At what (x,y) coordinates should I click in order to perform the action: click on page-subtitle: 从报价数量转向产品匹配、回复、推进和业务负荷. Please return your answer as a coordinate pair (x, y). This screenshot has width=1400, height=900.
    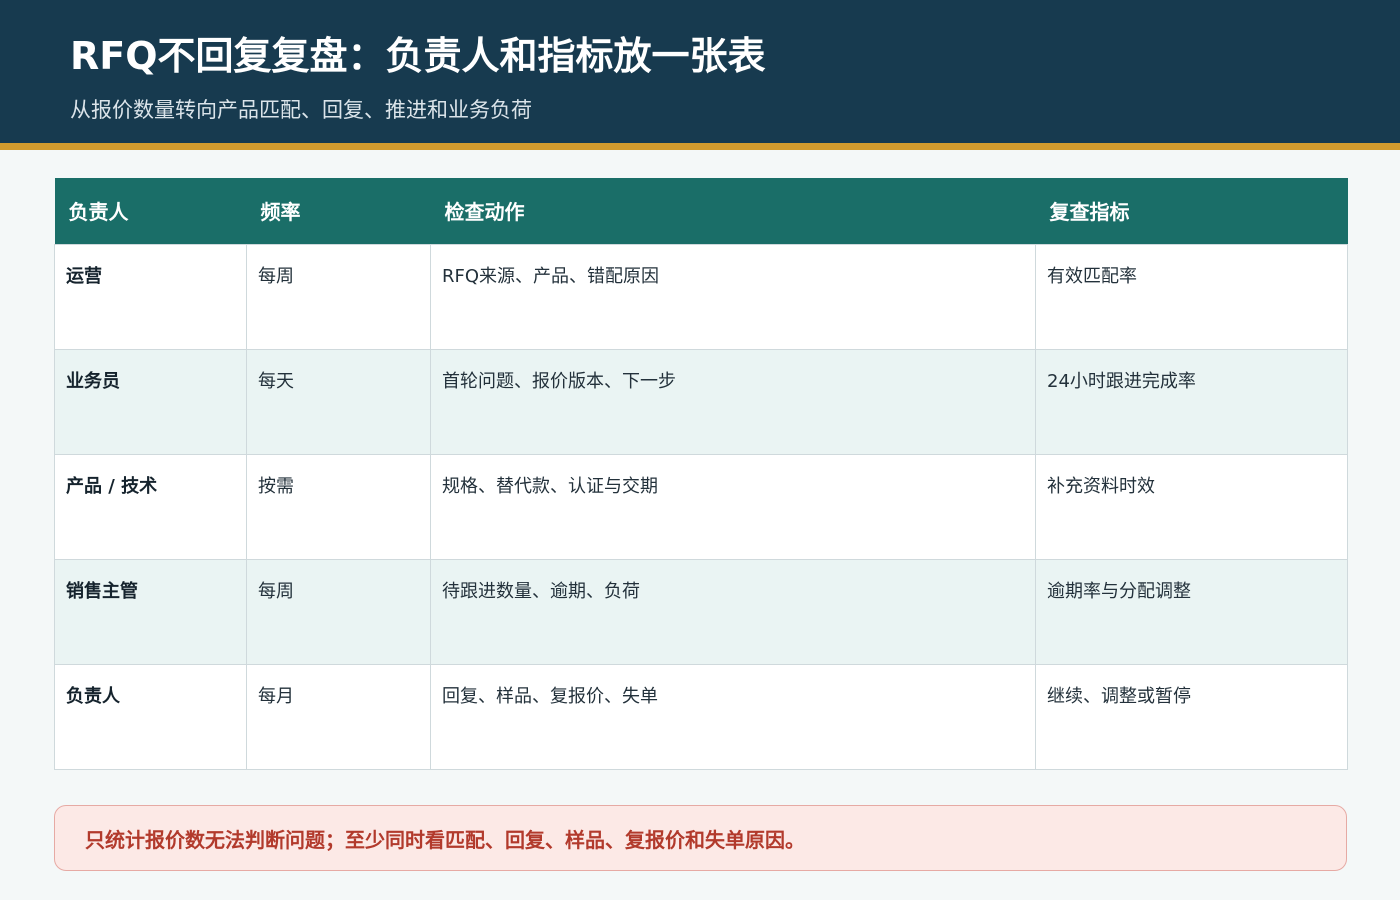
    Looking at the image, I should click on (301, 110).